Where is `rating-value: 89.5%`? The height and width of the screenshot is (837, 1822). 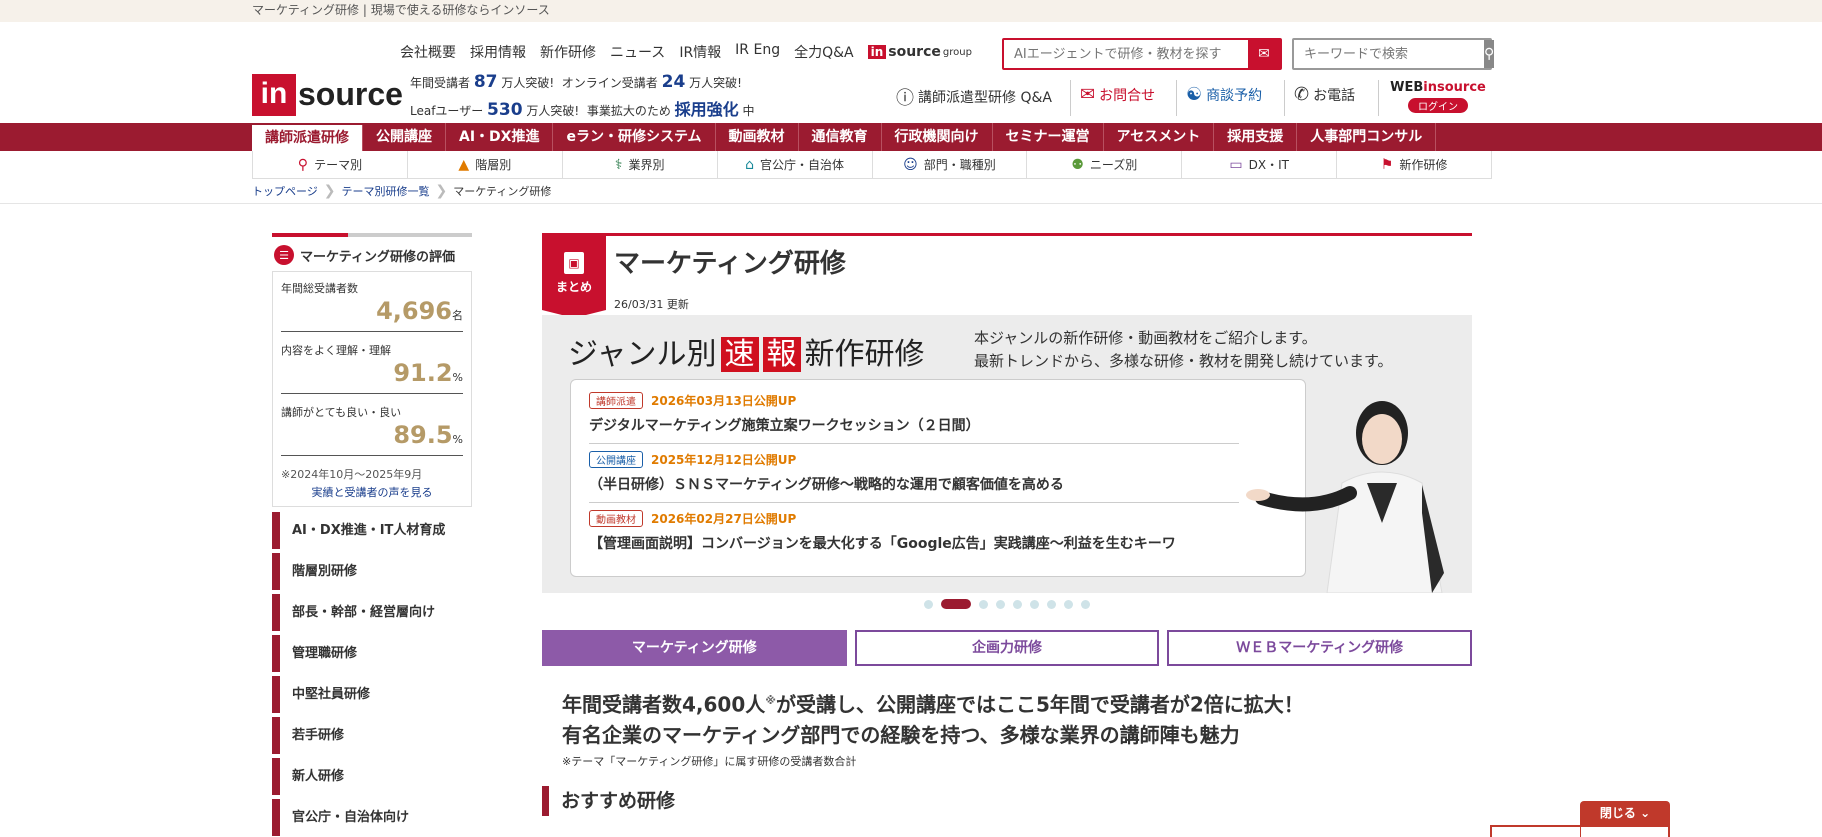 rating-value: 89.5% is located at coordinates (372, 437).